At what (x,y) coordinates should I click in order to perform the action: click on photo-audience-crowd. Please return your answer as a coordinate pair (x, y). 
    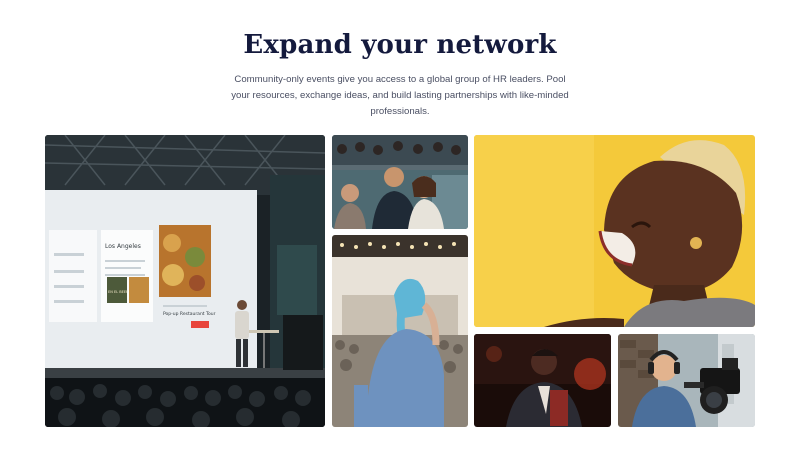
    Looking at the image, I should click on (400, 182).